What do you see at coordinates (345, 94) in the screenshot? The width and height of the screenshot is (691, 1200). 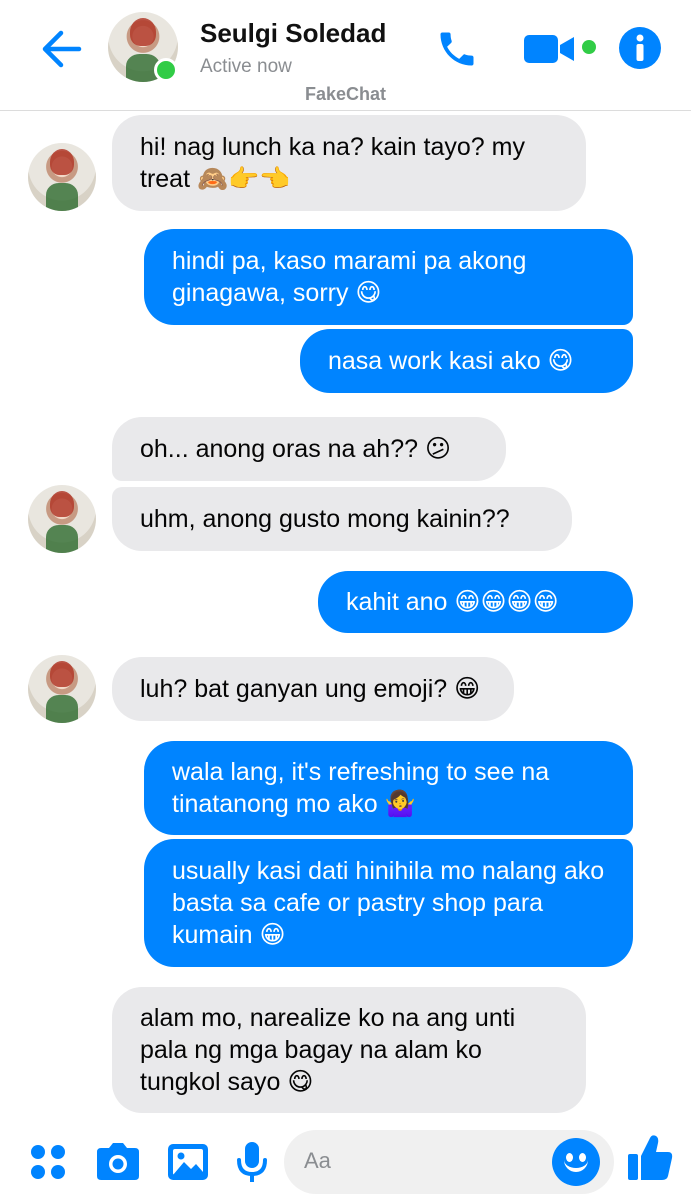 I see `brand-label: FakeChat` at bounding box center [345, 94].